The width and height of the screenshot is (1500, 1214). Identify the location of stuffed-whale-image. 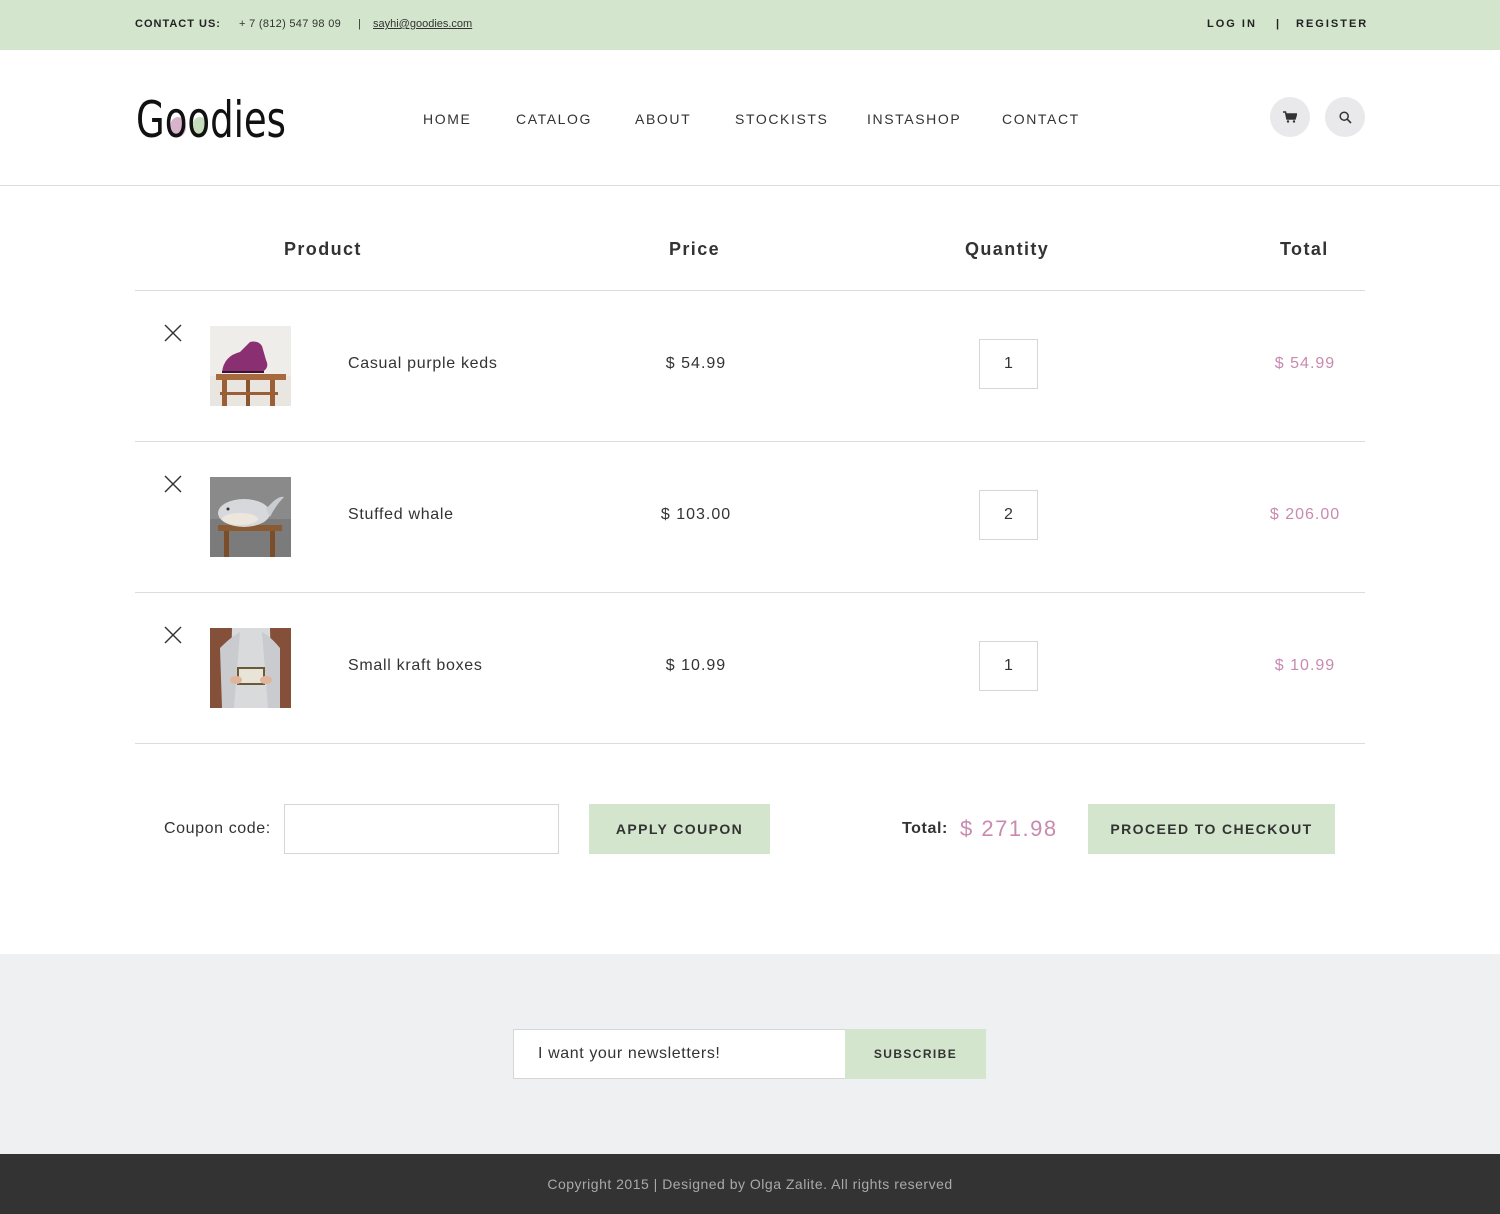
(250, 517).